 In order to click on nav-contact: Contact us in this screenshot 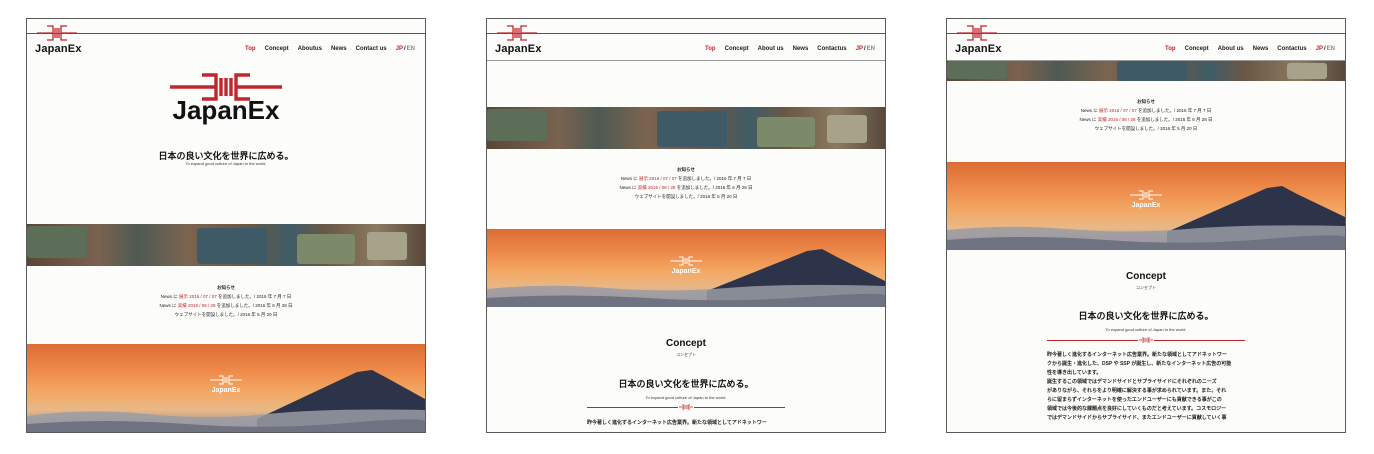, I will do `click(371, 49)`.